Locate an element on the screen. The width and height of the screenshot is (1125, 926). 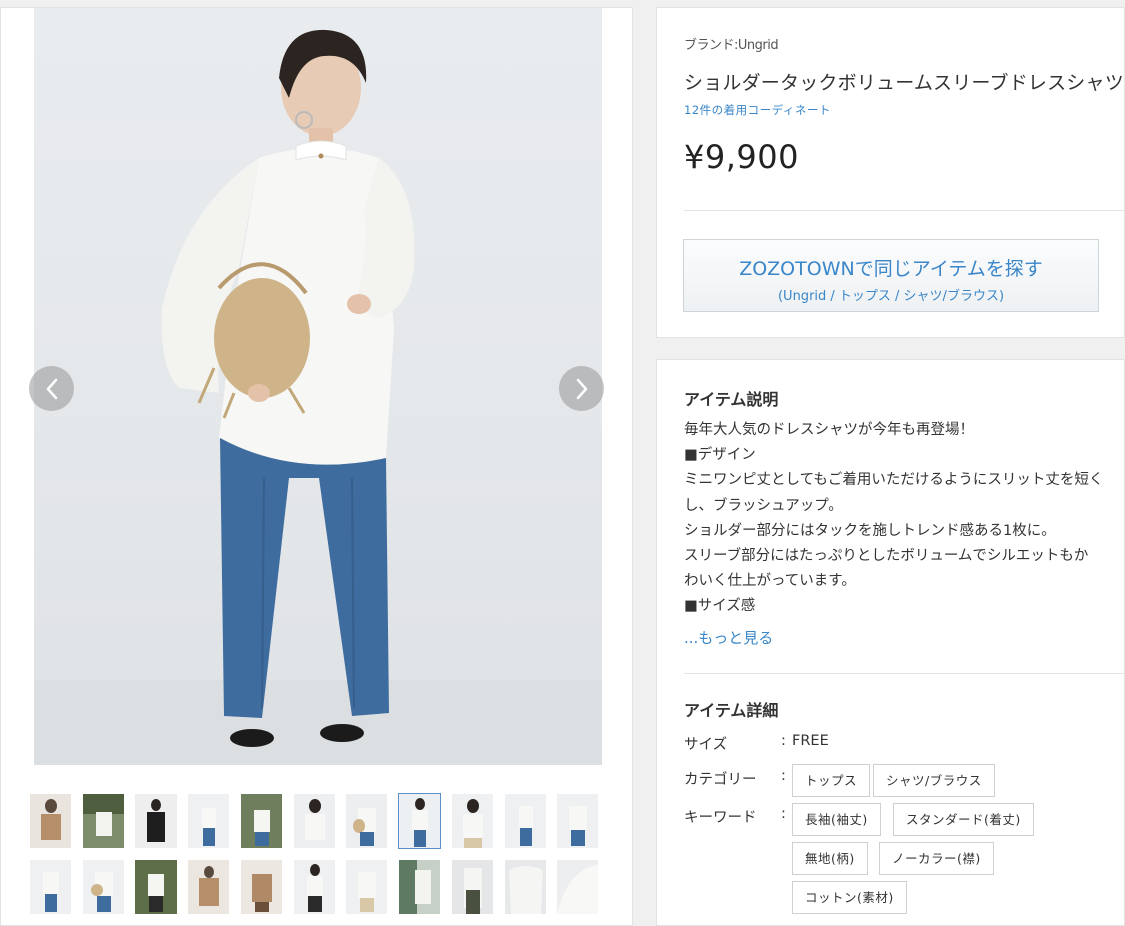
description-line: ミニワンピ丈としてもご着用いただけるようにスリット丈を短く is located at coordinates (894, 480).